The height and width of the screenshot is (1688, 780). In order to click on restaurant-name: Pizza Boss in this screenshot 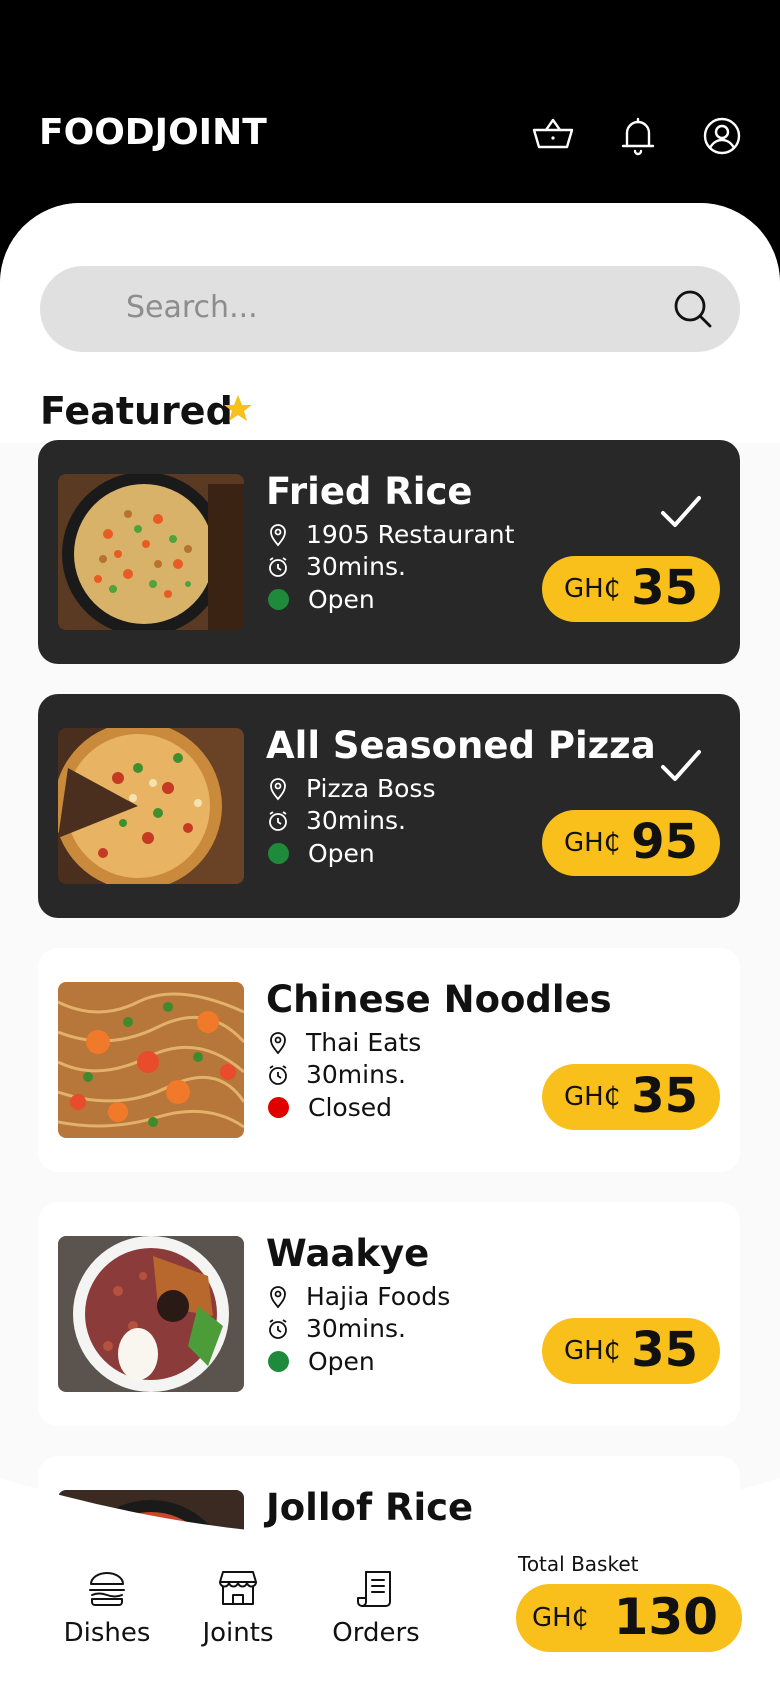, I will do `click(371, 788)`.